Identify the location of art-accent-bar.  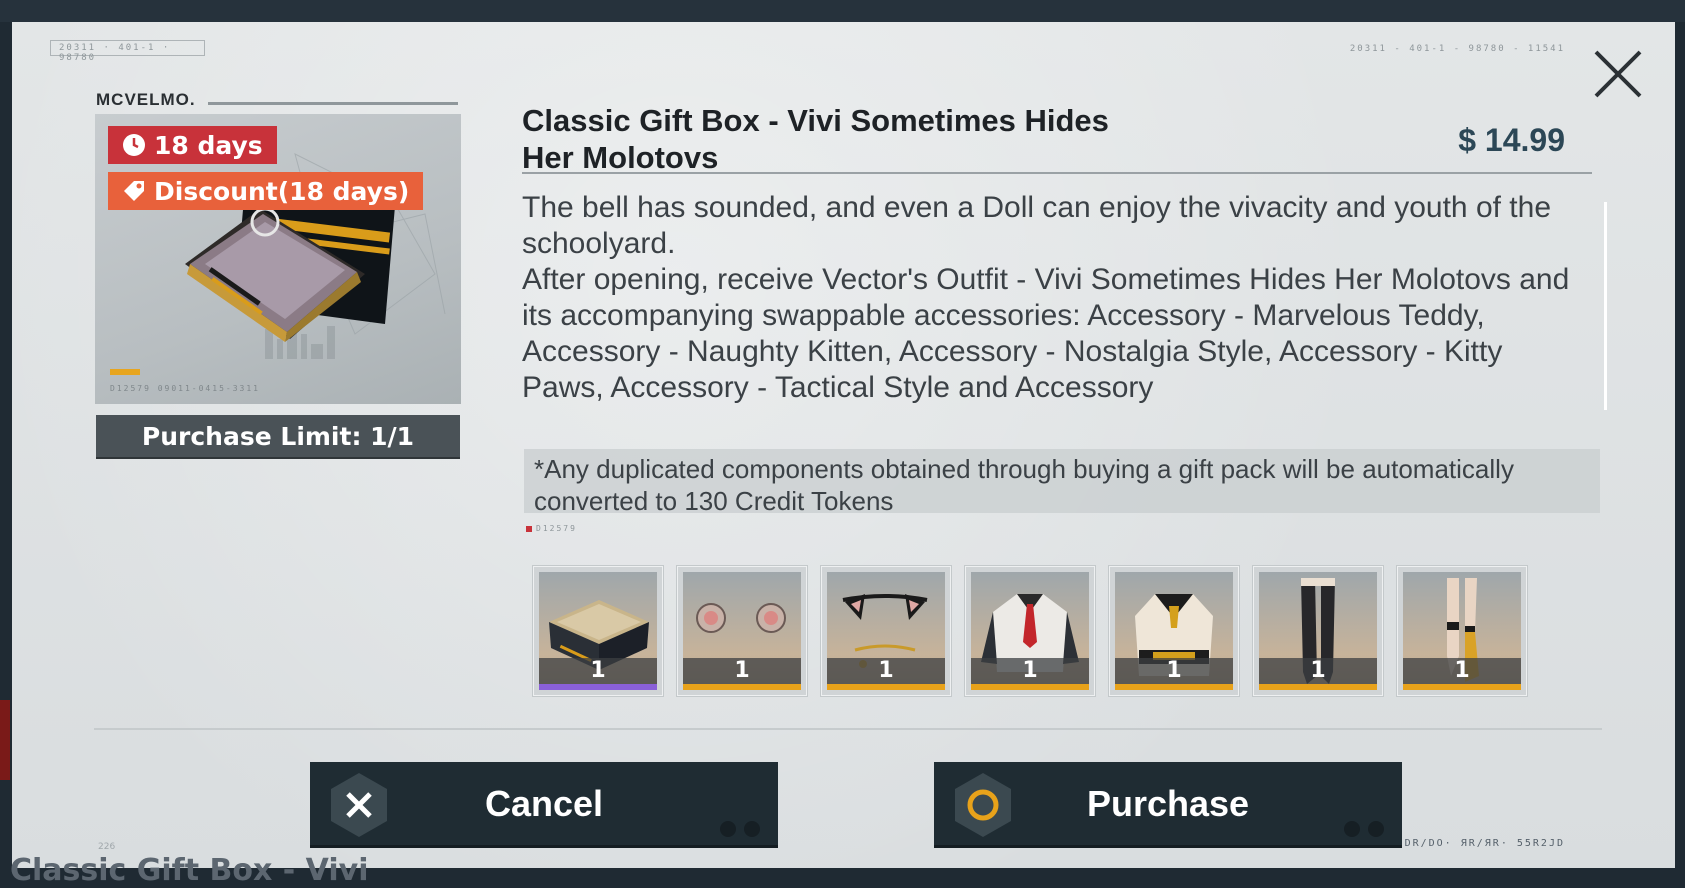
(125, 372).